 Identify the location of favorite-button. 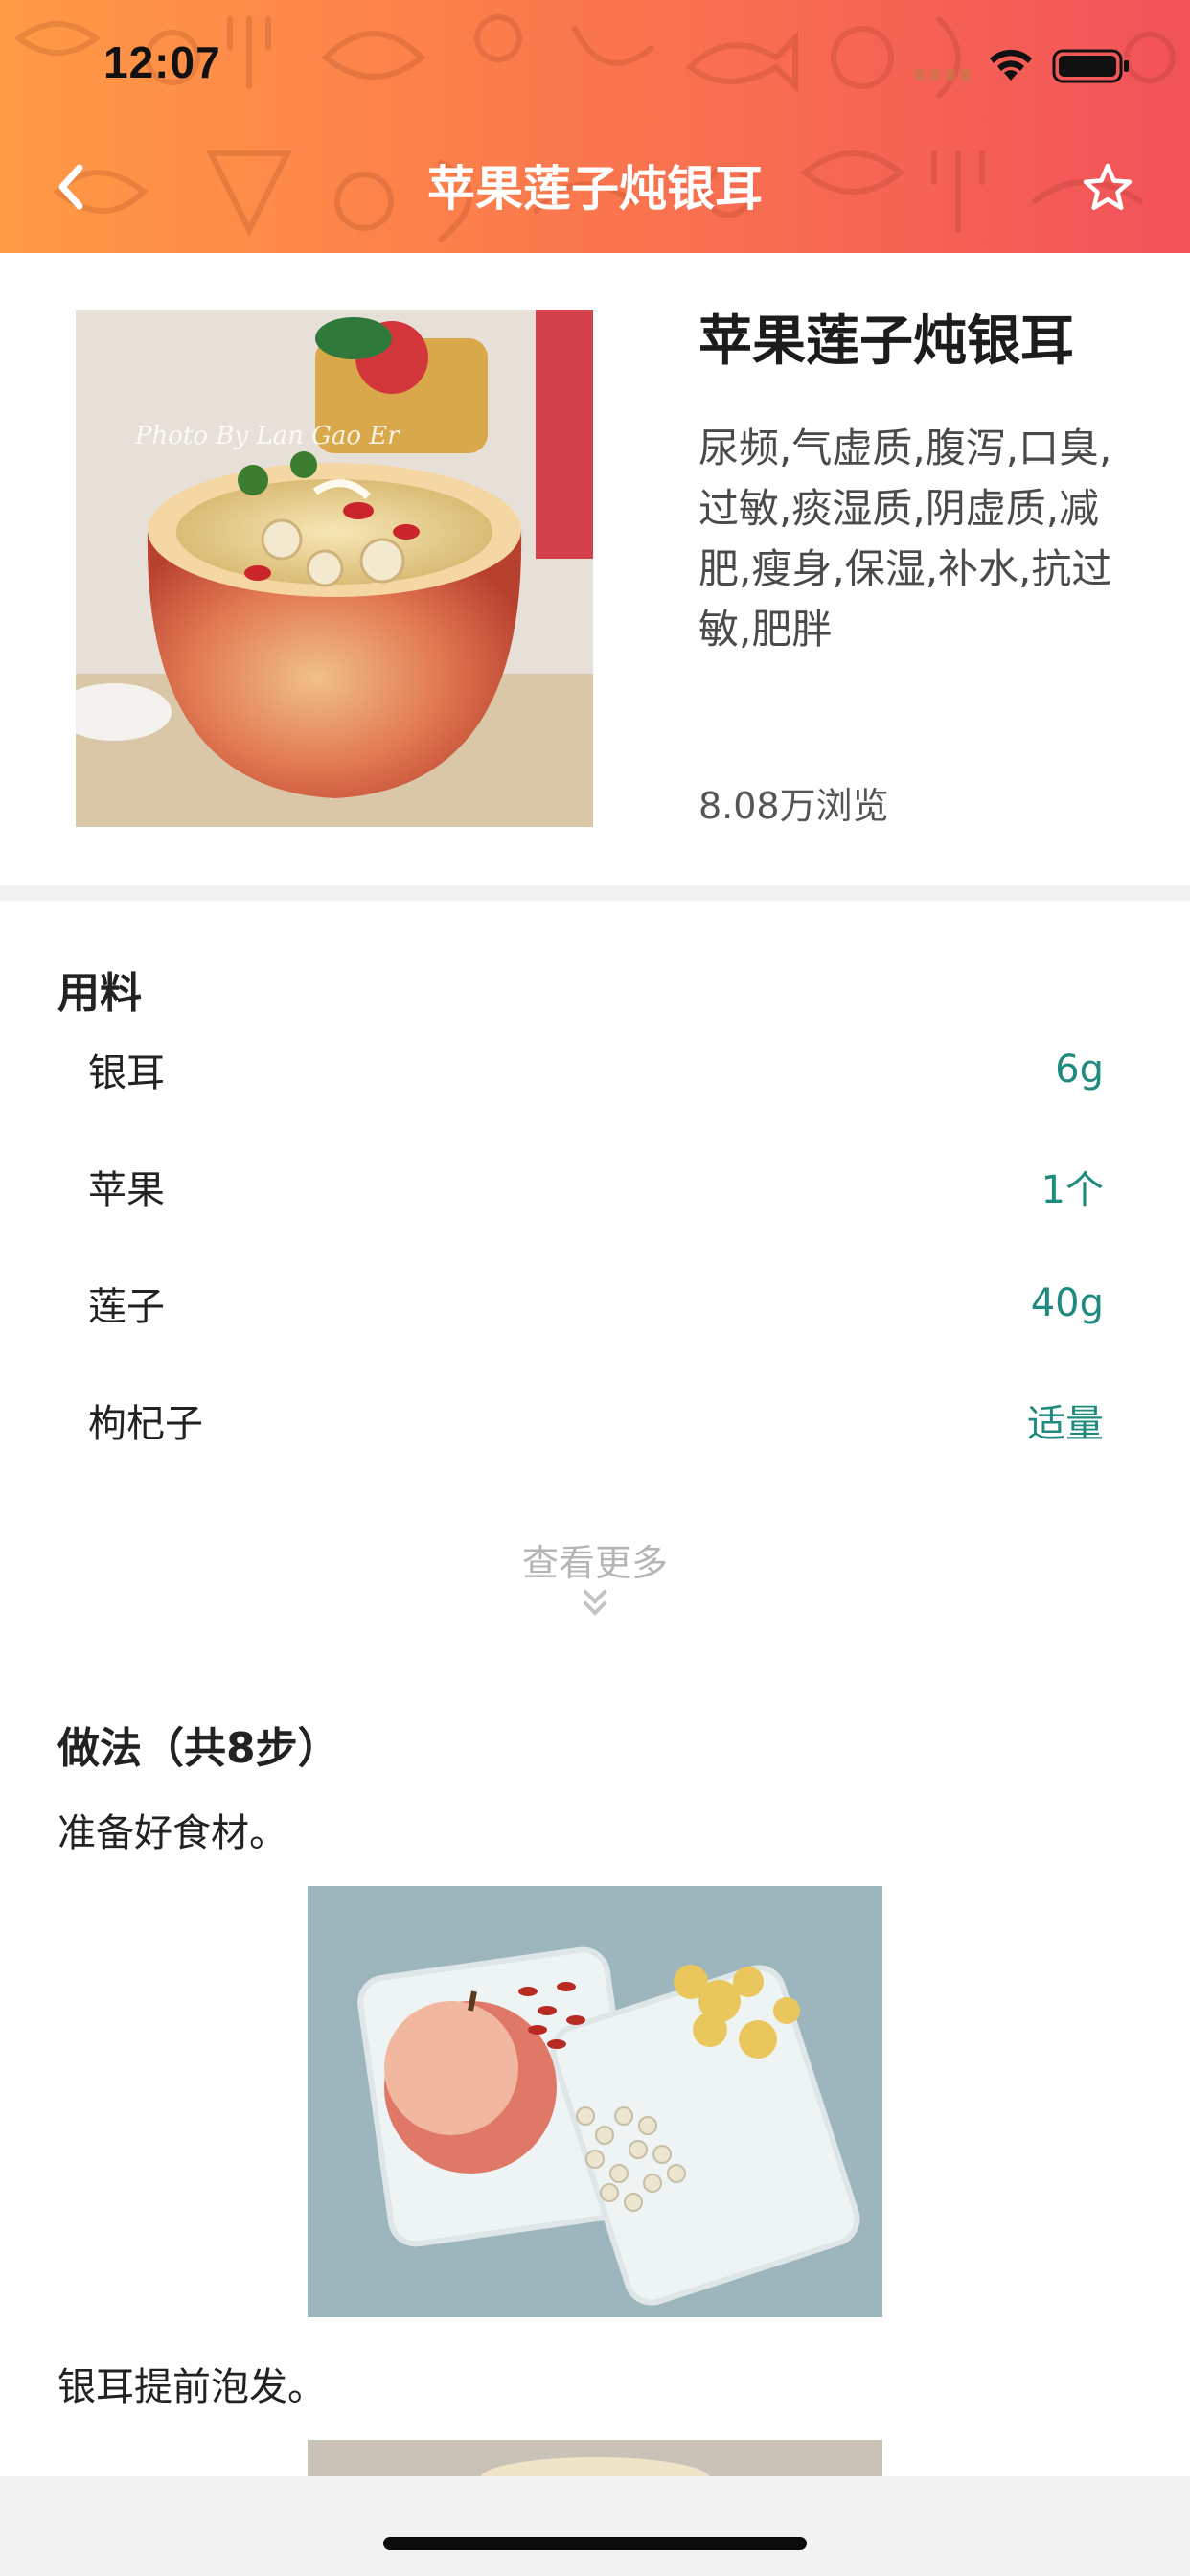
(1107, 187).